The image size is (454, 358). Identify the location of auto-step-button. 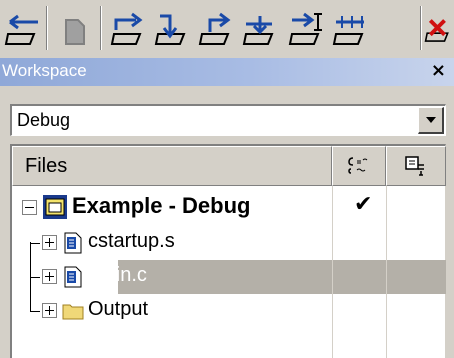
(351, 30).